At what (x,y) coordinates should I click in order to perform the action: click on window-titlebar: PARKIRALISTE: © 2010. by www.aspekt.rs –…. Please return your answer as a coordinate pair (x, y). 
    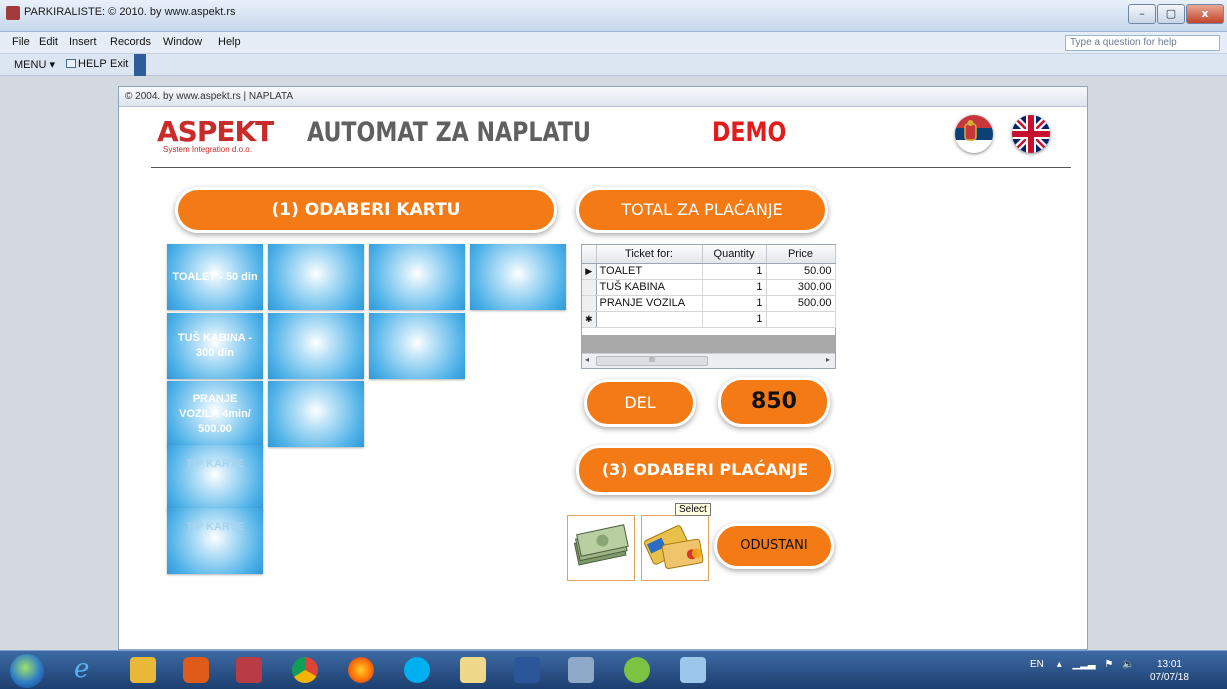
    Looking at the image, I should click on (613, 16).